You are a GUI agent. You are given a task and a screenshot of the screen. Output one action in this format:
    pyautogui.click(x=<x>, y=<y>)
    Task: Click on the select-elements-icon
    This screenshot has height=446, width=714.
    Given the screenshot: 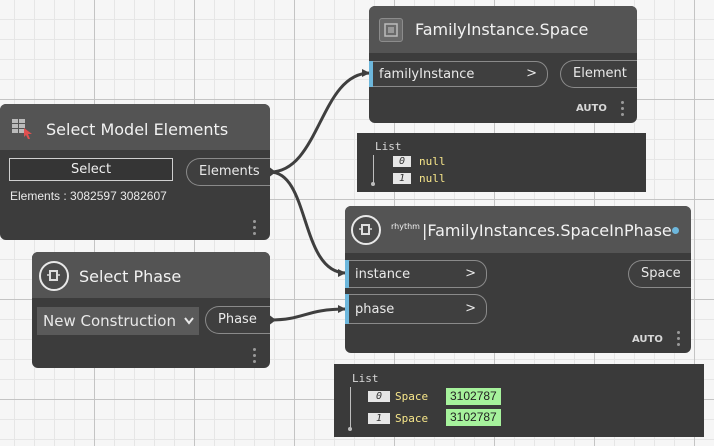 What is the action you would take?
    pyautogui.click(x=22, y=129)
    